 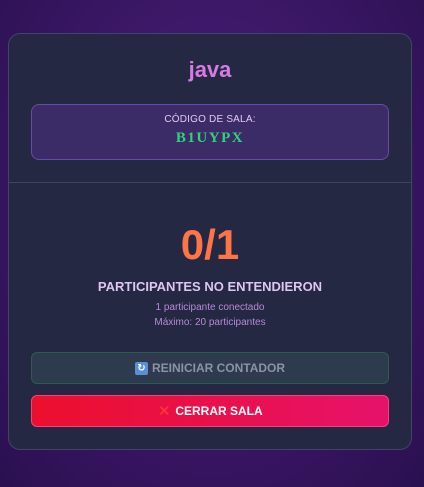 I want to click on close-room-label: CERRAR SALA, so click(x=219, y=411).